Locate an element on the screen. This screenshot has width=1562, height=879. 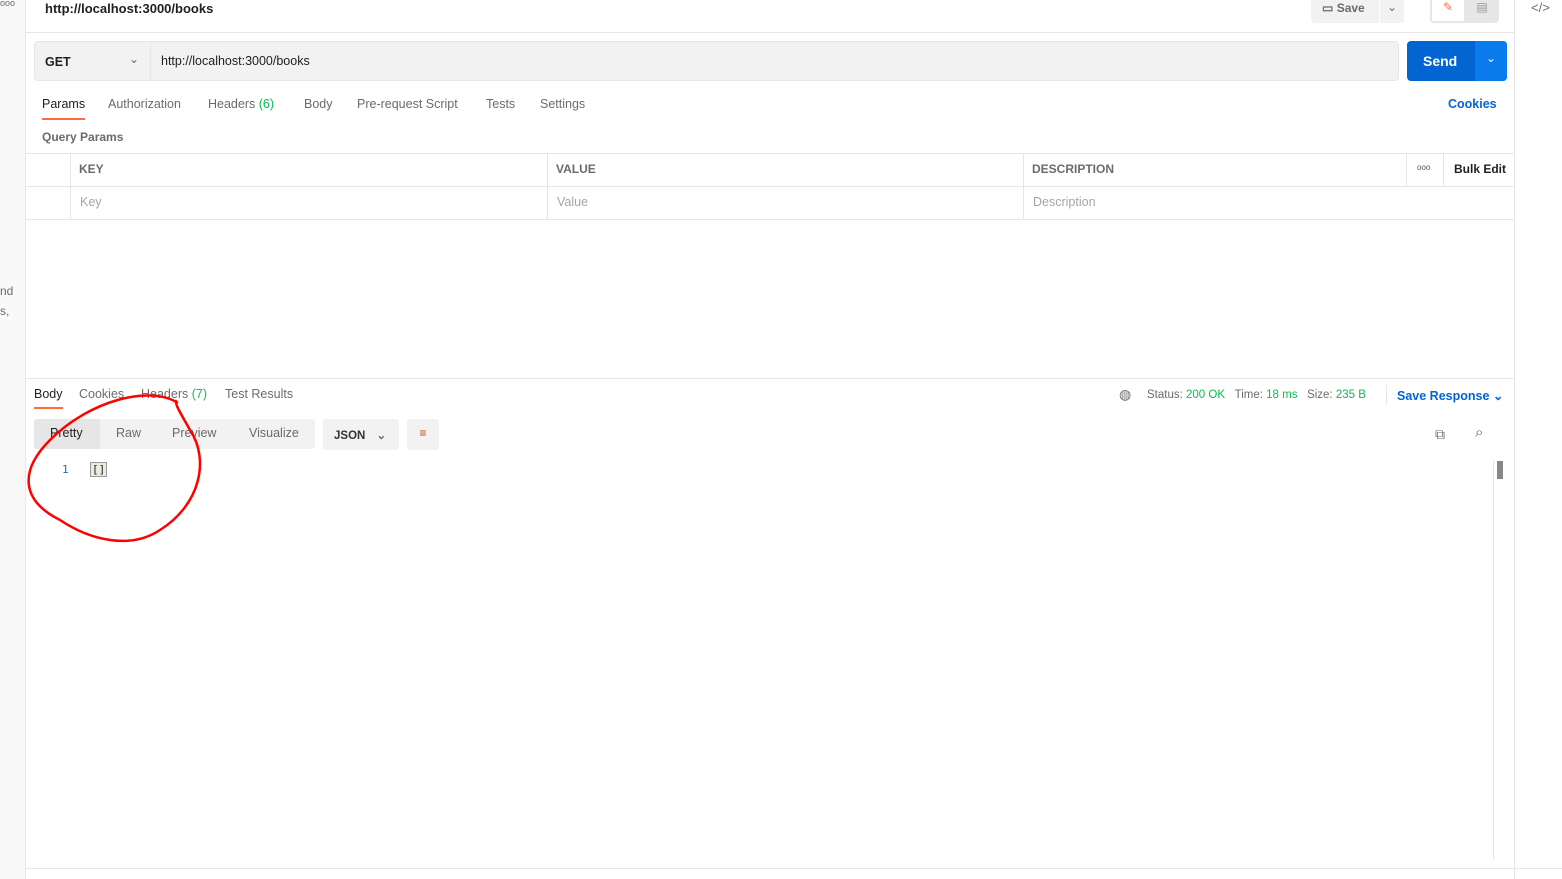
right-sidebar: </> is located at coordinates (1538, 439).